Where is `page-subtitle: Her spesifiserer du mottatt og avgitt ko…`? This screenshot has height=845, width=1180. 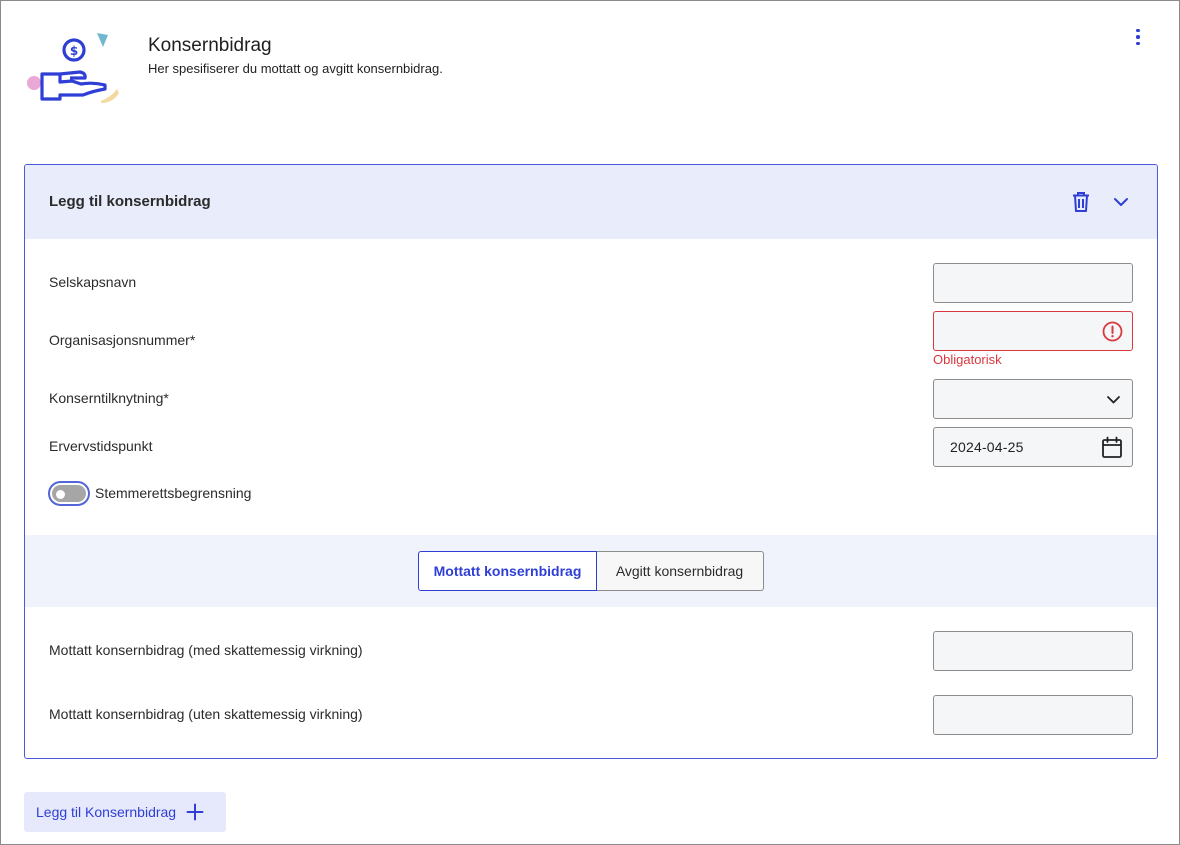
page-subtitle: Her spesifiserer du mottatt og avgitt ko… is located at coordinates (295, 68).